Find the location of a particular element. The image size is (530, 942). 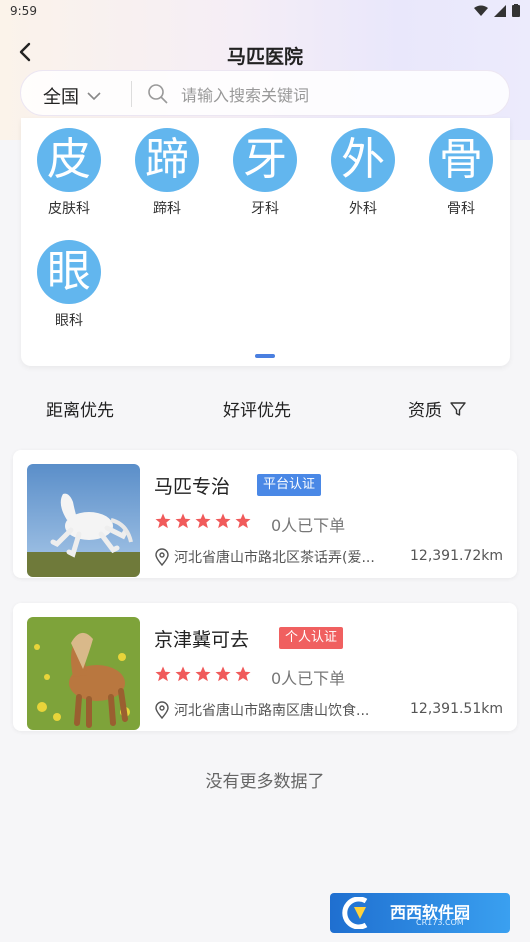

region-selector: 全国 is located at coordinates (72, 96).